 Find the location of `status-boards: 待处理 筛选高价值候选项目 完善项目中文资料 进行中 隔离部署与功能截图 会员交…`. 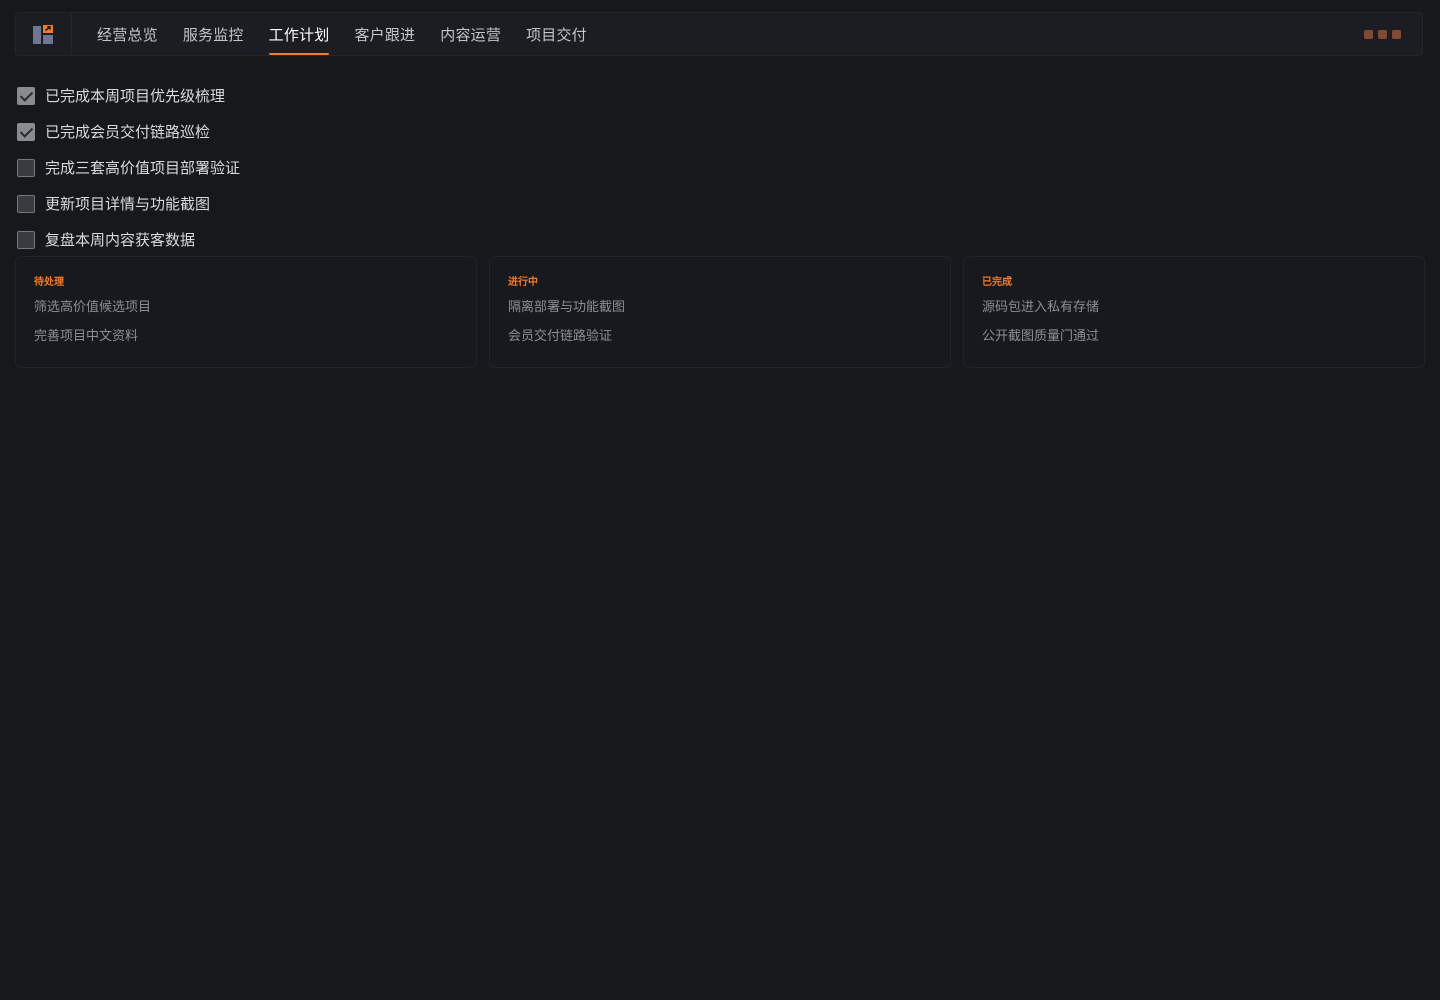

status-boards: 待处理 筛选高价值候选项目 完善项目中文资料 进行中 隔离部署与功能截图 会员交… is located at coordinates (720, 312).